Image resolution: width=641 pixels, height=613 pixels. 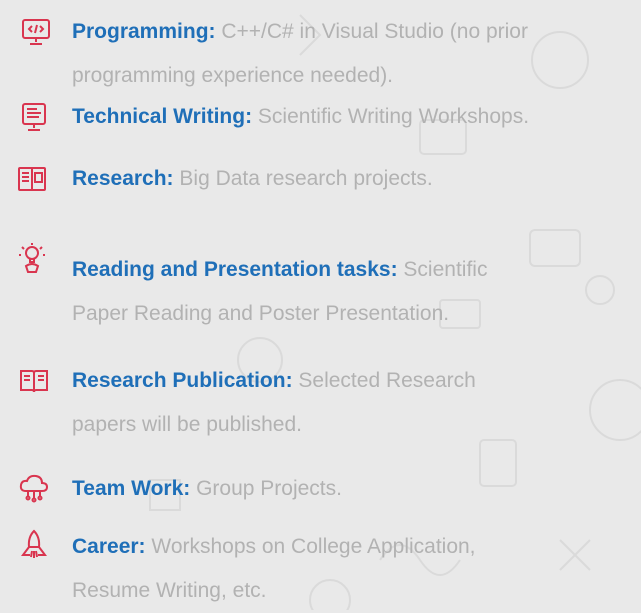 I want to click on research-book-icon, so click(x=32, y=179).